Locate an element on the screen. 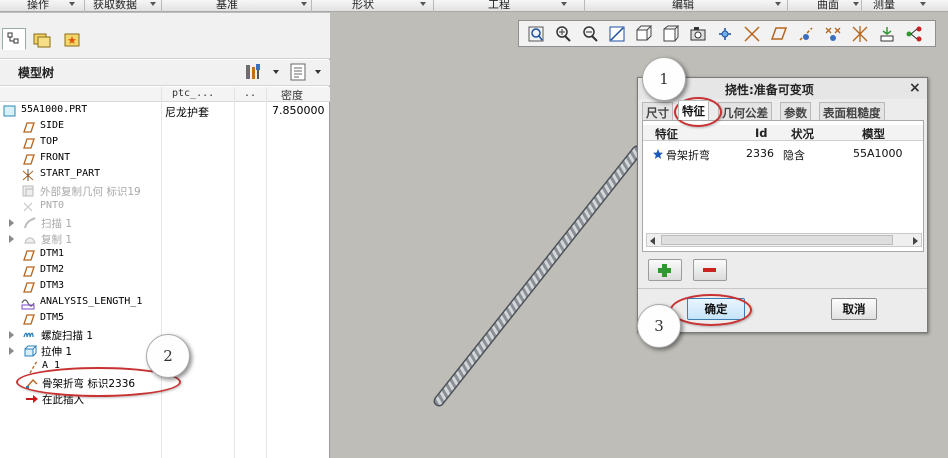 This screenshot has width=948, height=458. csys-display-toggle is located at coordinates (860, 34).